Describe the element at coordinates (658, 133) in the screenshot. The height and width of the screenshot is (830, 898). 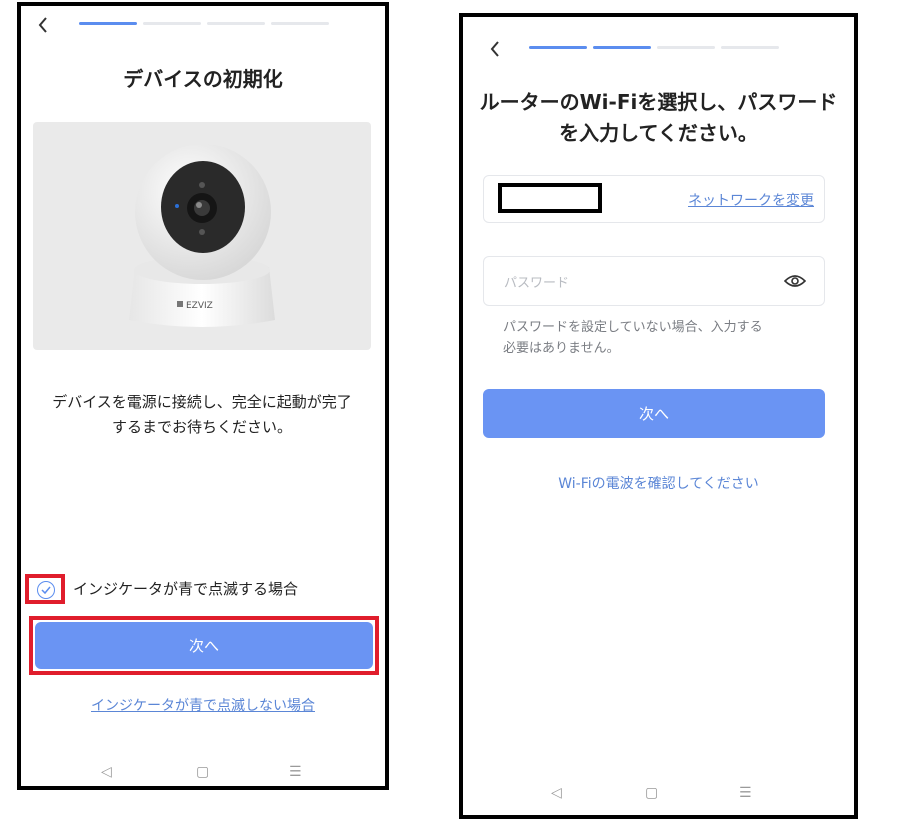
I see `page-title-line-2: を入力してください。` at that location.